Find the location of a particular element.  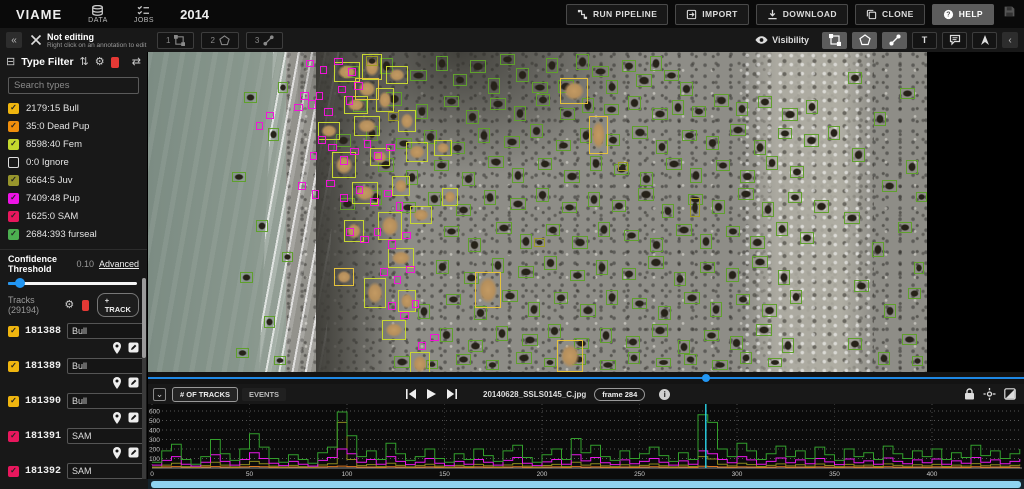

camera-follow-icon is located at coordinates (989, 394).